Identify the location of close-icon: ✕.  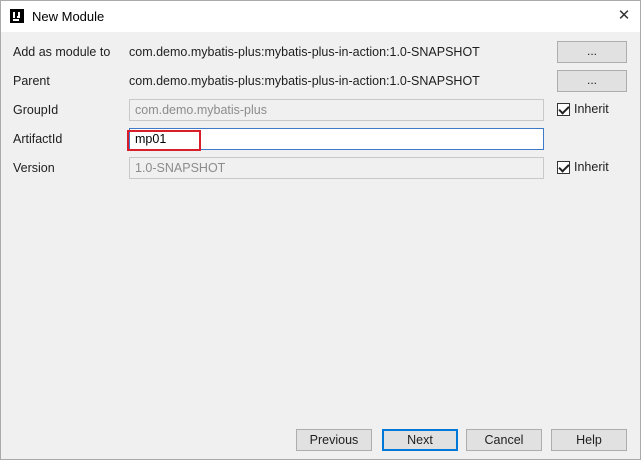
(624, 16).